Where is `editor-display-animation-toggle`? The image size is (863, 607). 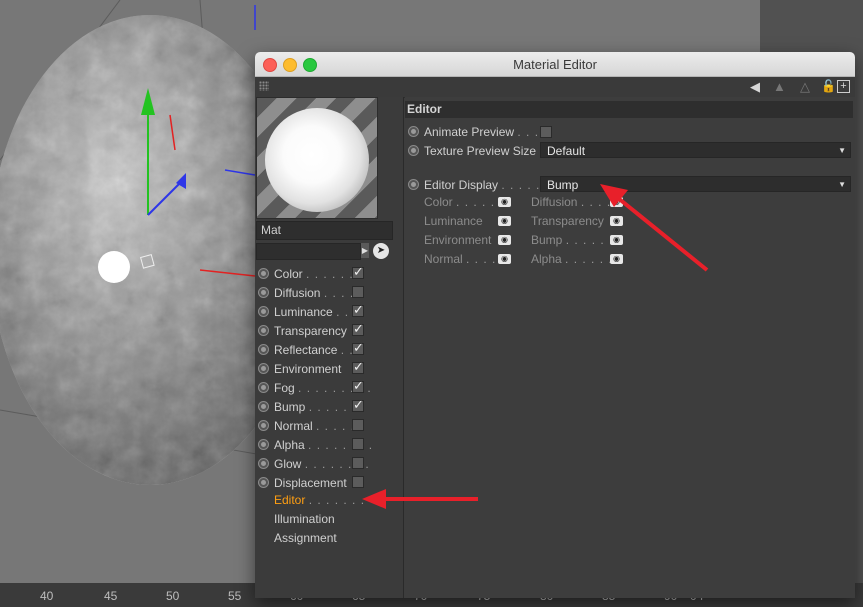
editor-display-animation-toggle is located at coordinates (413, 184).